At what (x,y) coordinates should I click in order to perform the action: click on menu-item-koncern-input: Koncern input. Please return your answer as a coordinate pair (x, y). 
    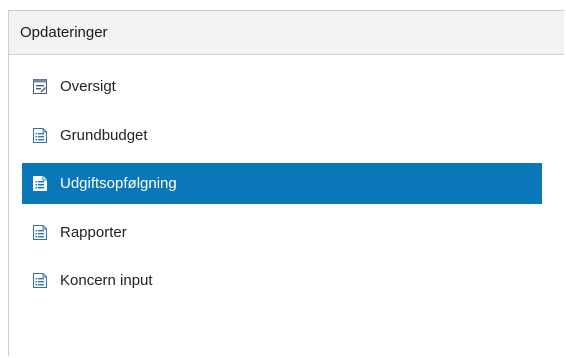
    Looking at the image, I should click on (282, 280).